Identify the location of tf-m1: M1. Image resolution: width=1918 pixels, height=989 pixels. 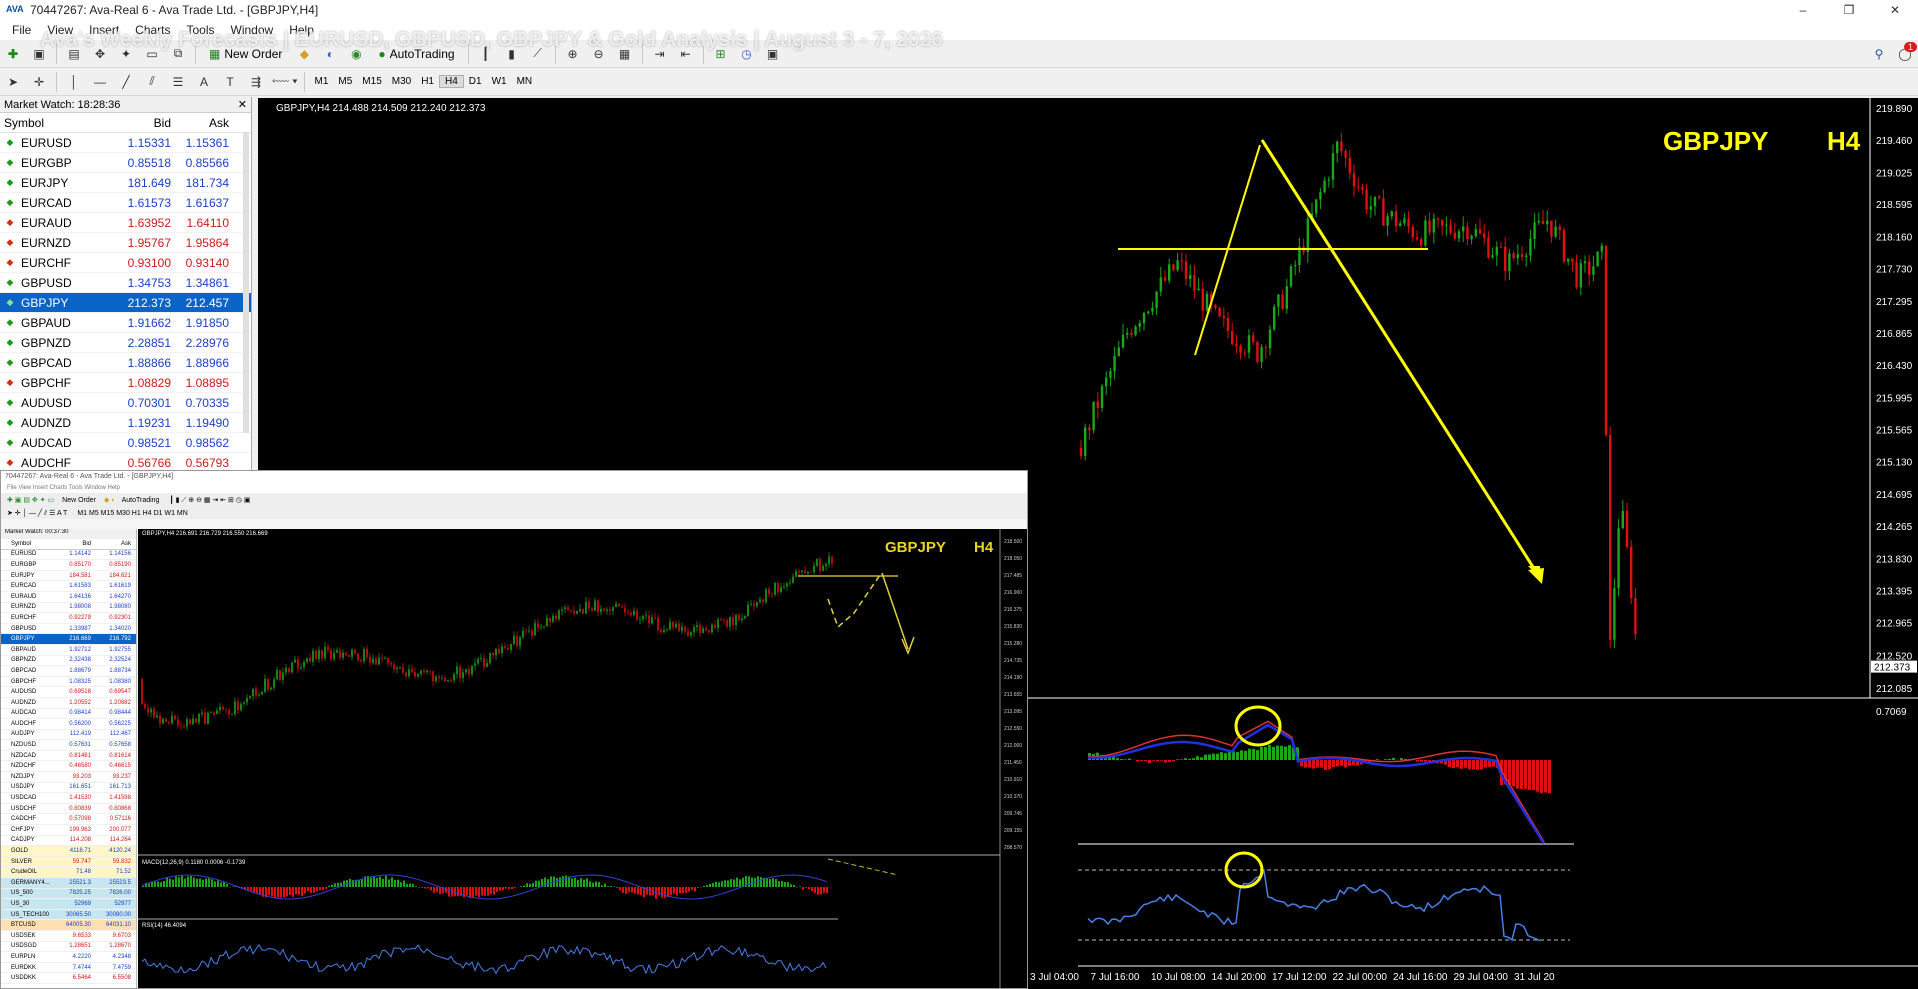
(321, 81).